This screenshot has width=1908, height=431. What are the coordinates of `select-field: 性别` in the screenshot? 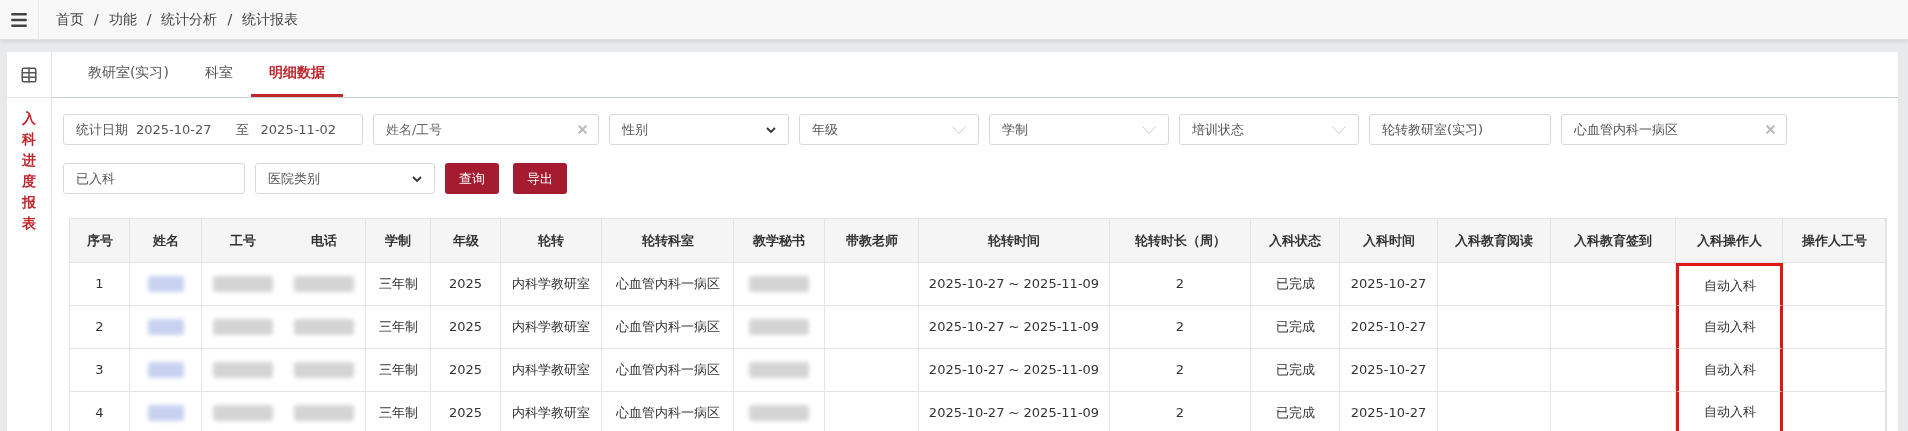 It's located at (699, 129).